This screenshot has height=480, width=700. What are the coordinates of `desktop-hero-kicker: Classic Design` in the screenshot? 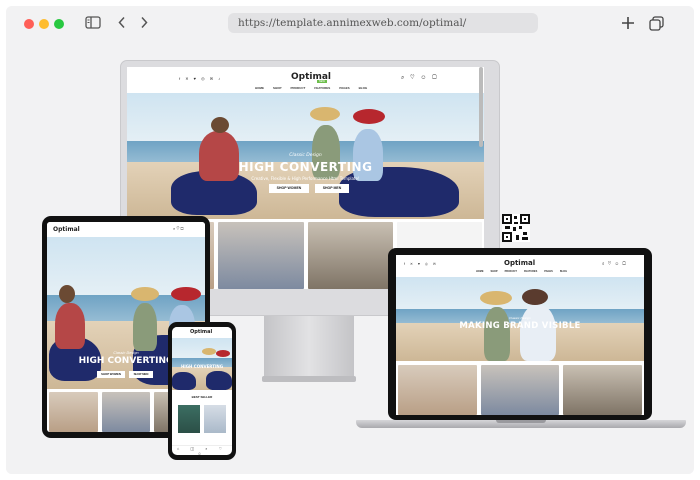 It's located at (305, 155).